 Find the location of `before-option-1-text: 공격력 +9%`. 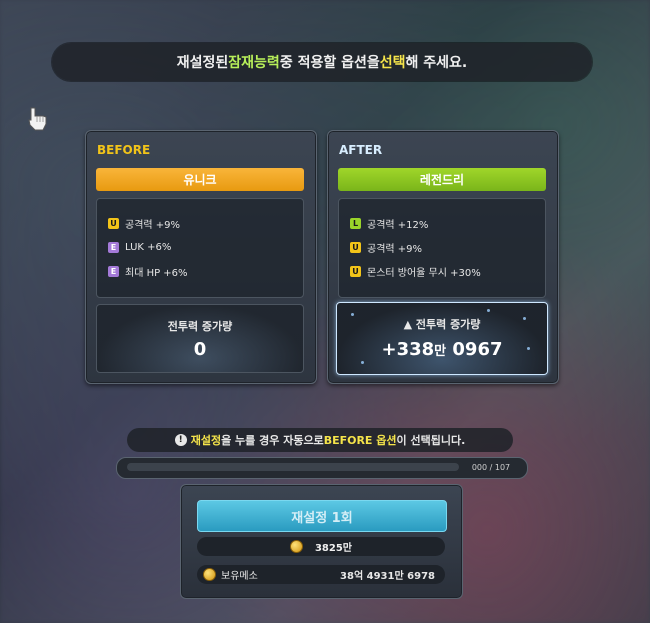

before-option-1-text: 공격력 +9% is located at coordinates (153, 225).